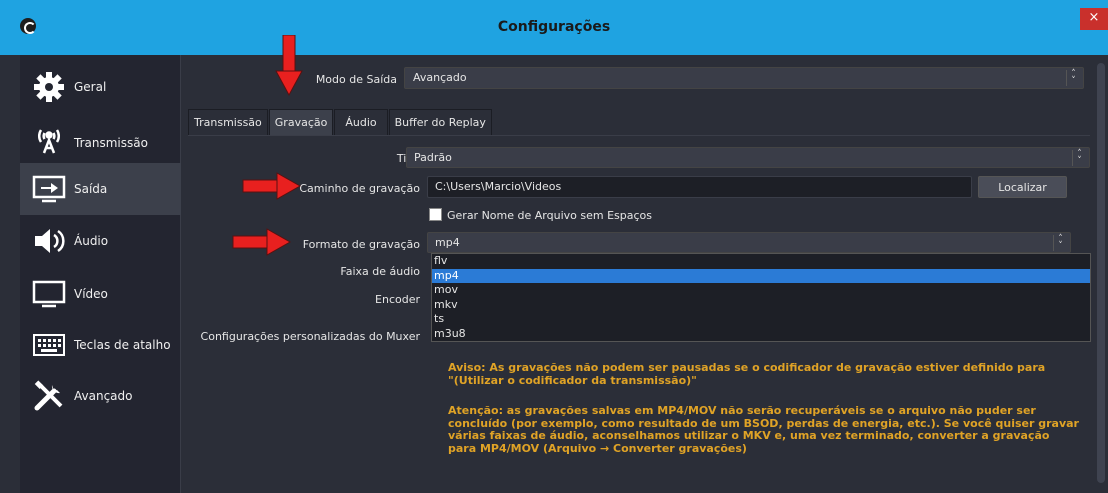 The width and height of the screenshot is (1108, 493). I want to click on output-monitor-icon, so click(49, 189).